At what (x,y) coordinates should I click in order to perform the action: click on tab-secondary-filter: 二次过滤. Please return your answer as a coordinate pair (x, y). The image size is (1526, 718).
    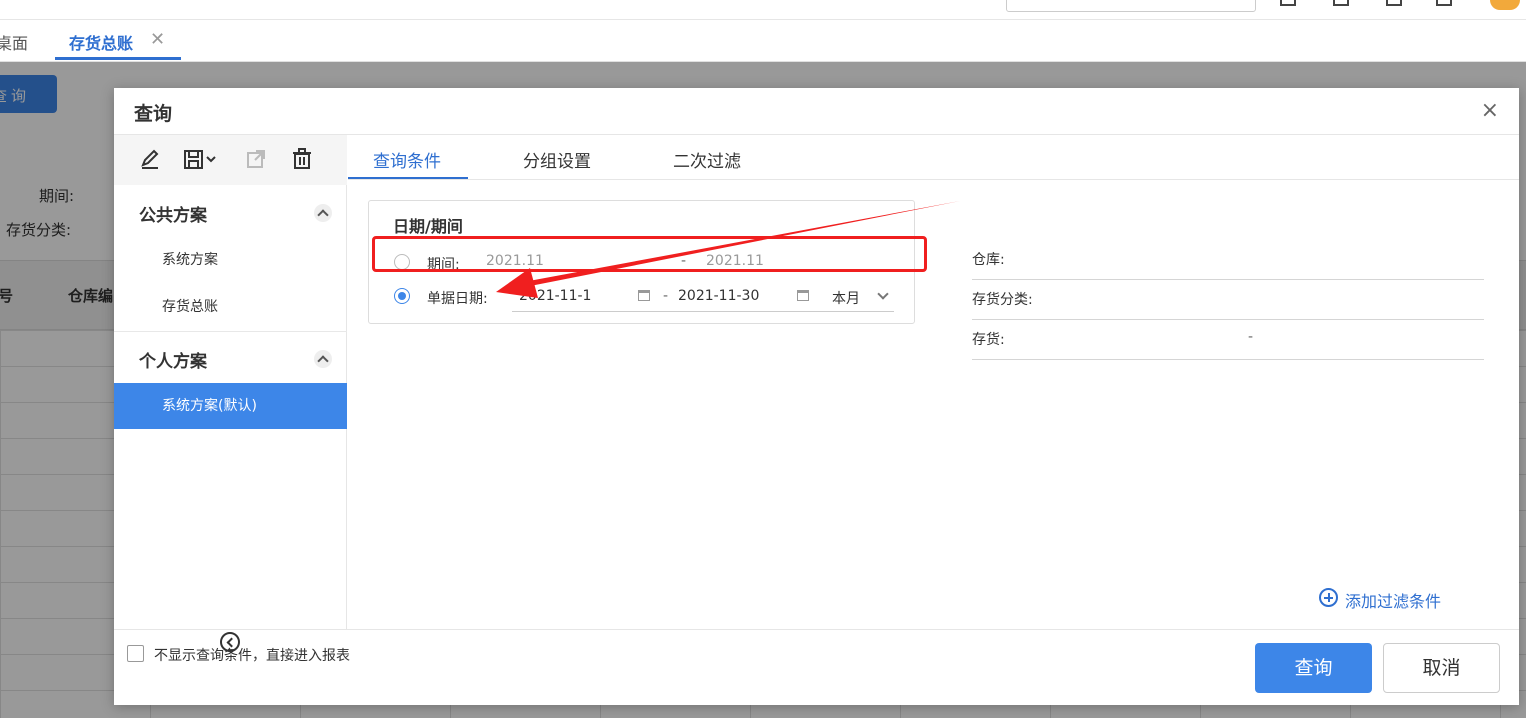
    Looking at the image, I should click on (707, 159).